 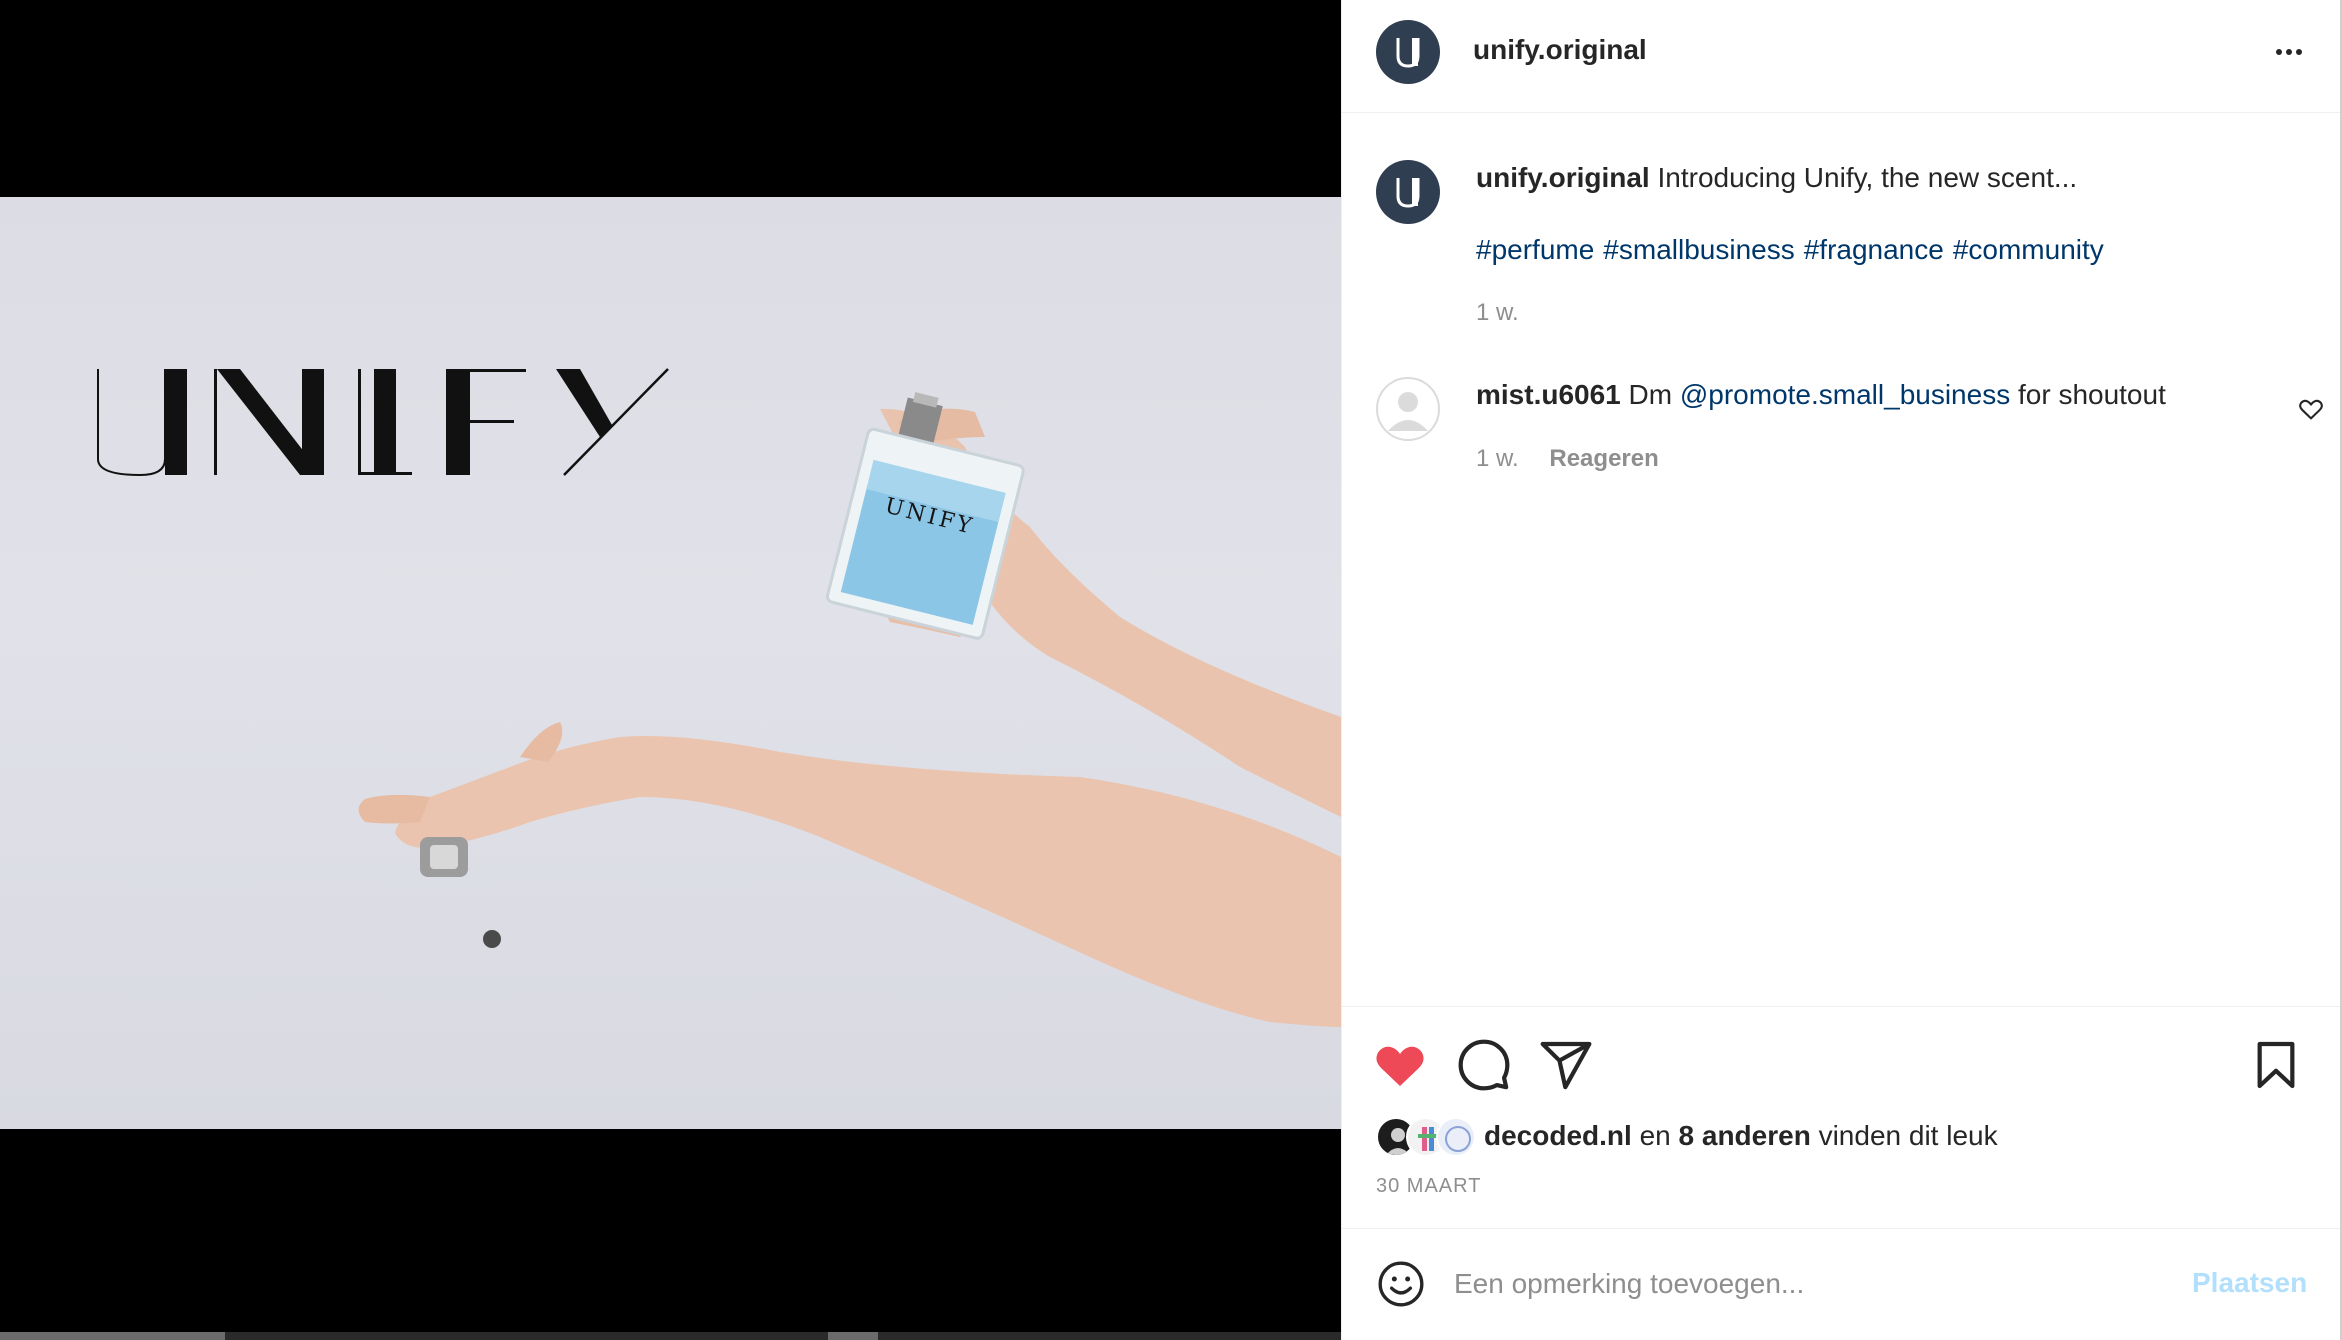 I want to click on liker-avatar, so click(x=1456, y=1137).